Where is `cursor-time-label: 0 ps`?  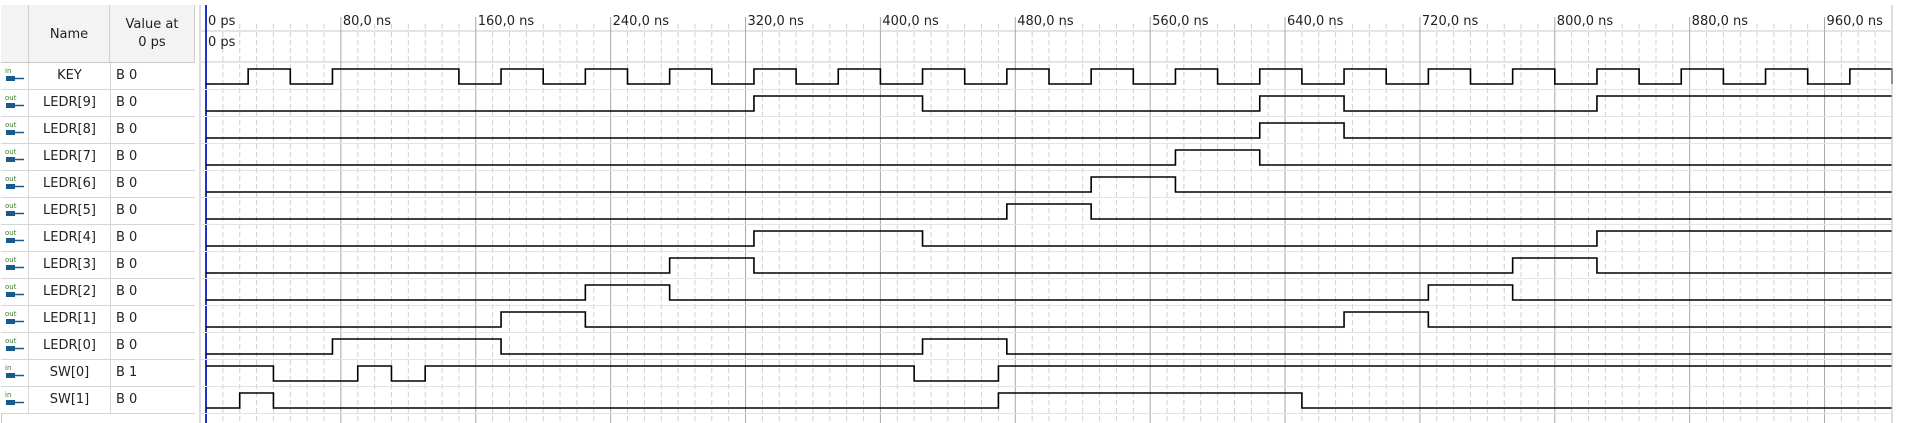
cursor-time-label: 0 ps is located at coordinates (222, 42).